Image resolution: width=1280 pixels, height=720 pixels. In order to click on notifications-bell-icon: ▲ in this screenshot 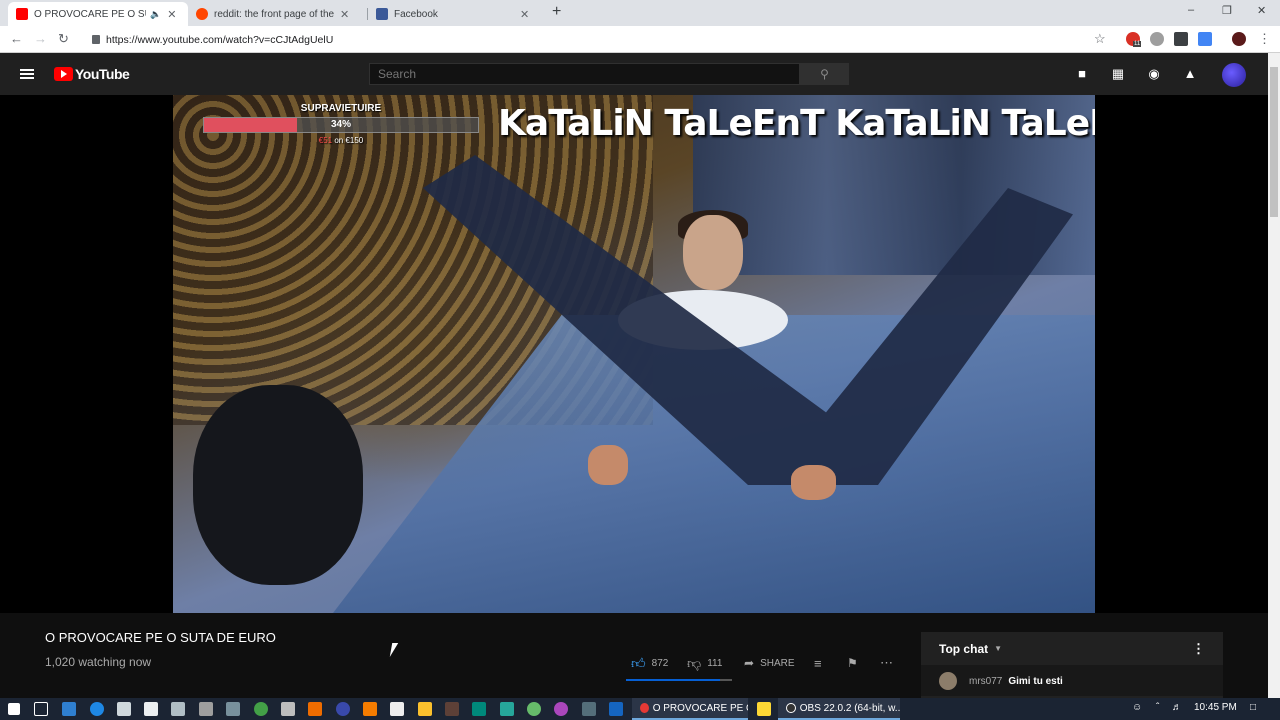, I will do `click(1190, 74)`.